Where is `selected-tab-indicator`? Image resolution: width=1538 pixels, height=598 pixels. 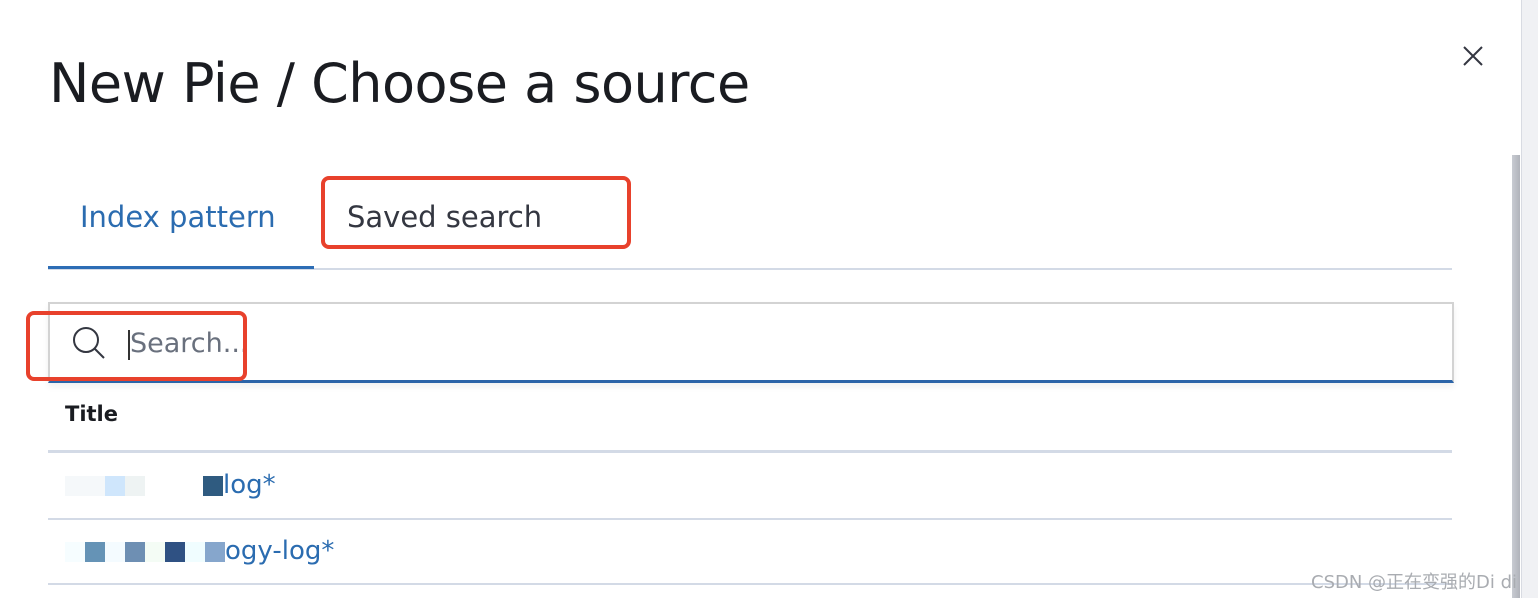
selected-tab-indicator is located at coordinates (181, 267).